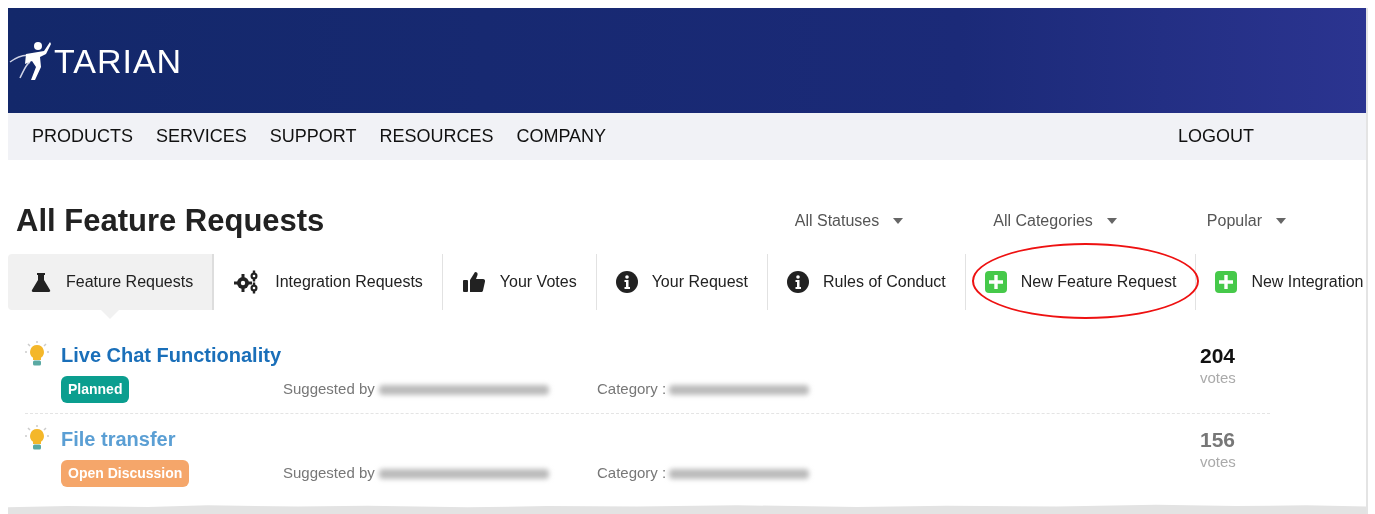  Describe the element at coordinates (1216, 136) in the screenshot. I see `logout-link: LOGOUT` at that location.